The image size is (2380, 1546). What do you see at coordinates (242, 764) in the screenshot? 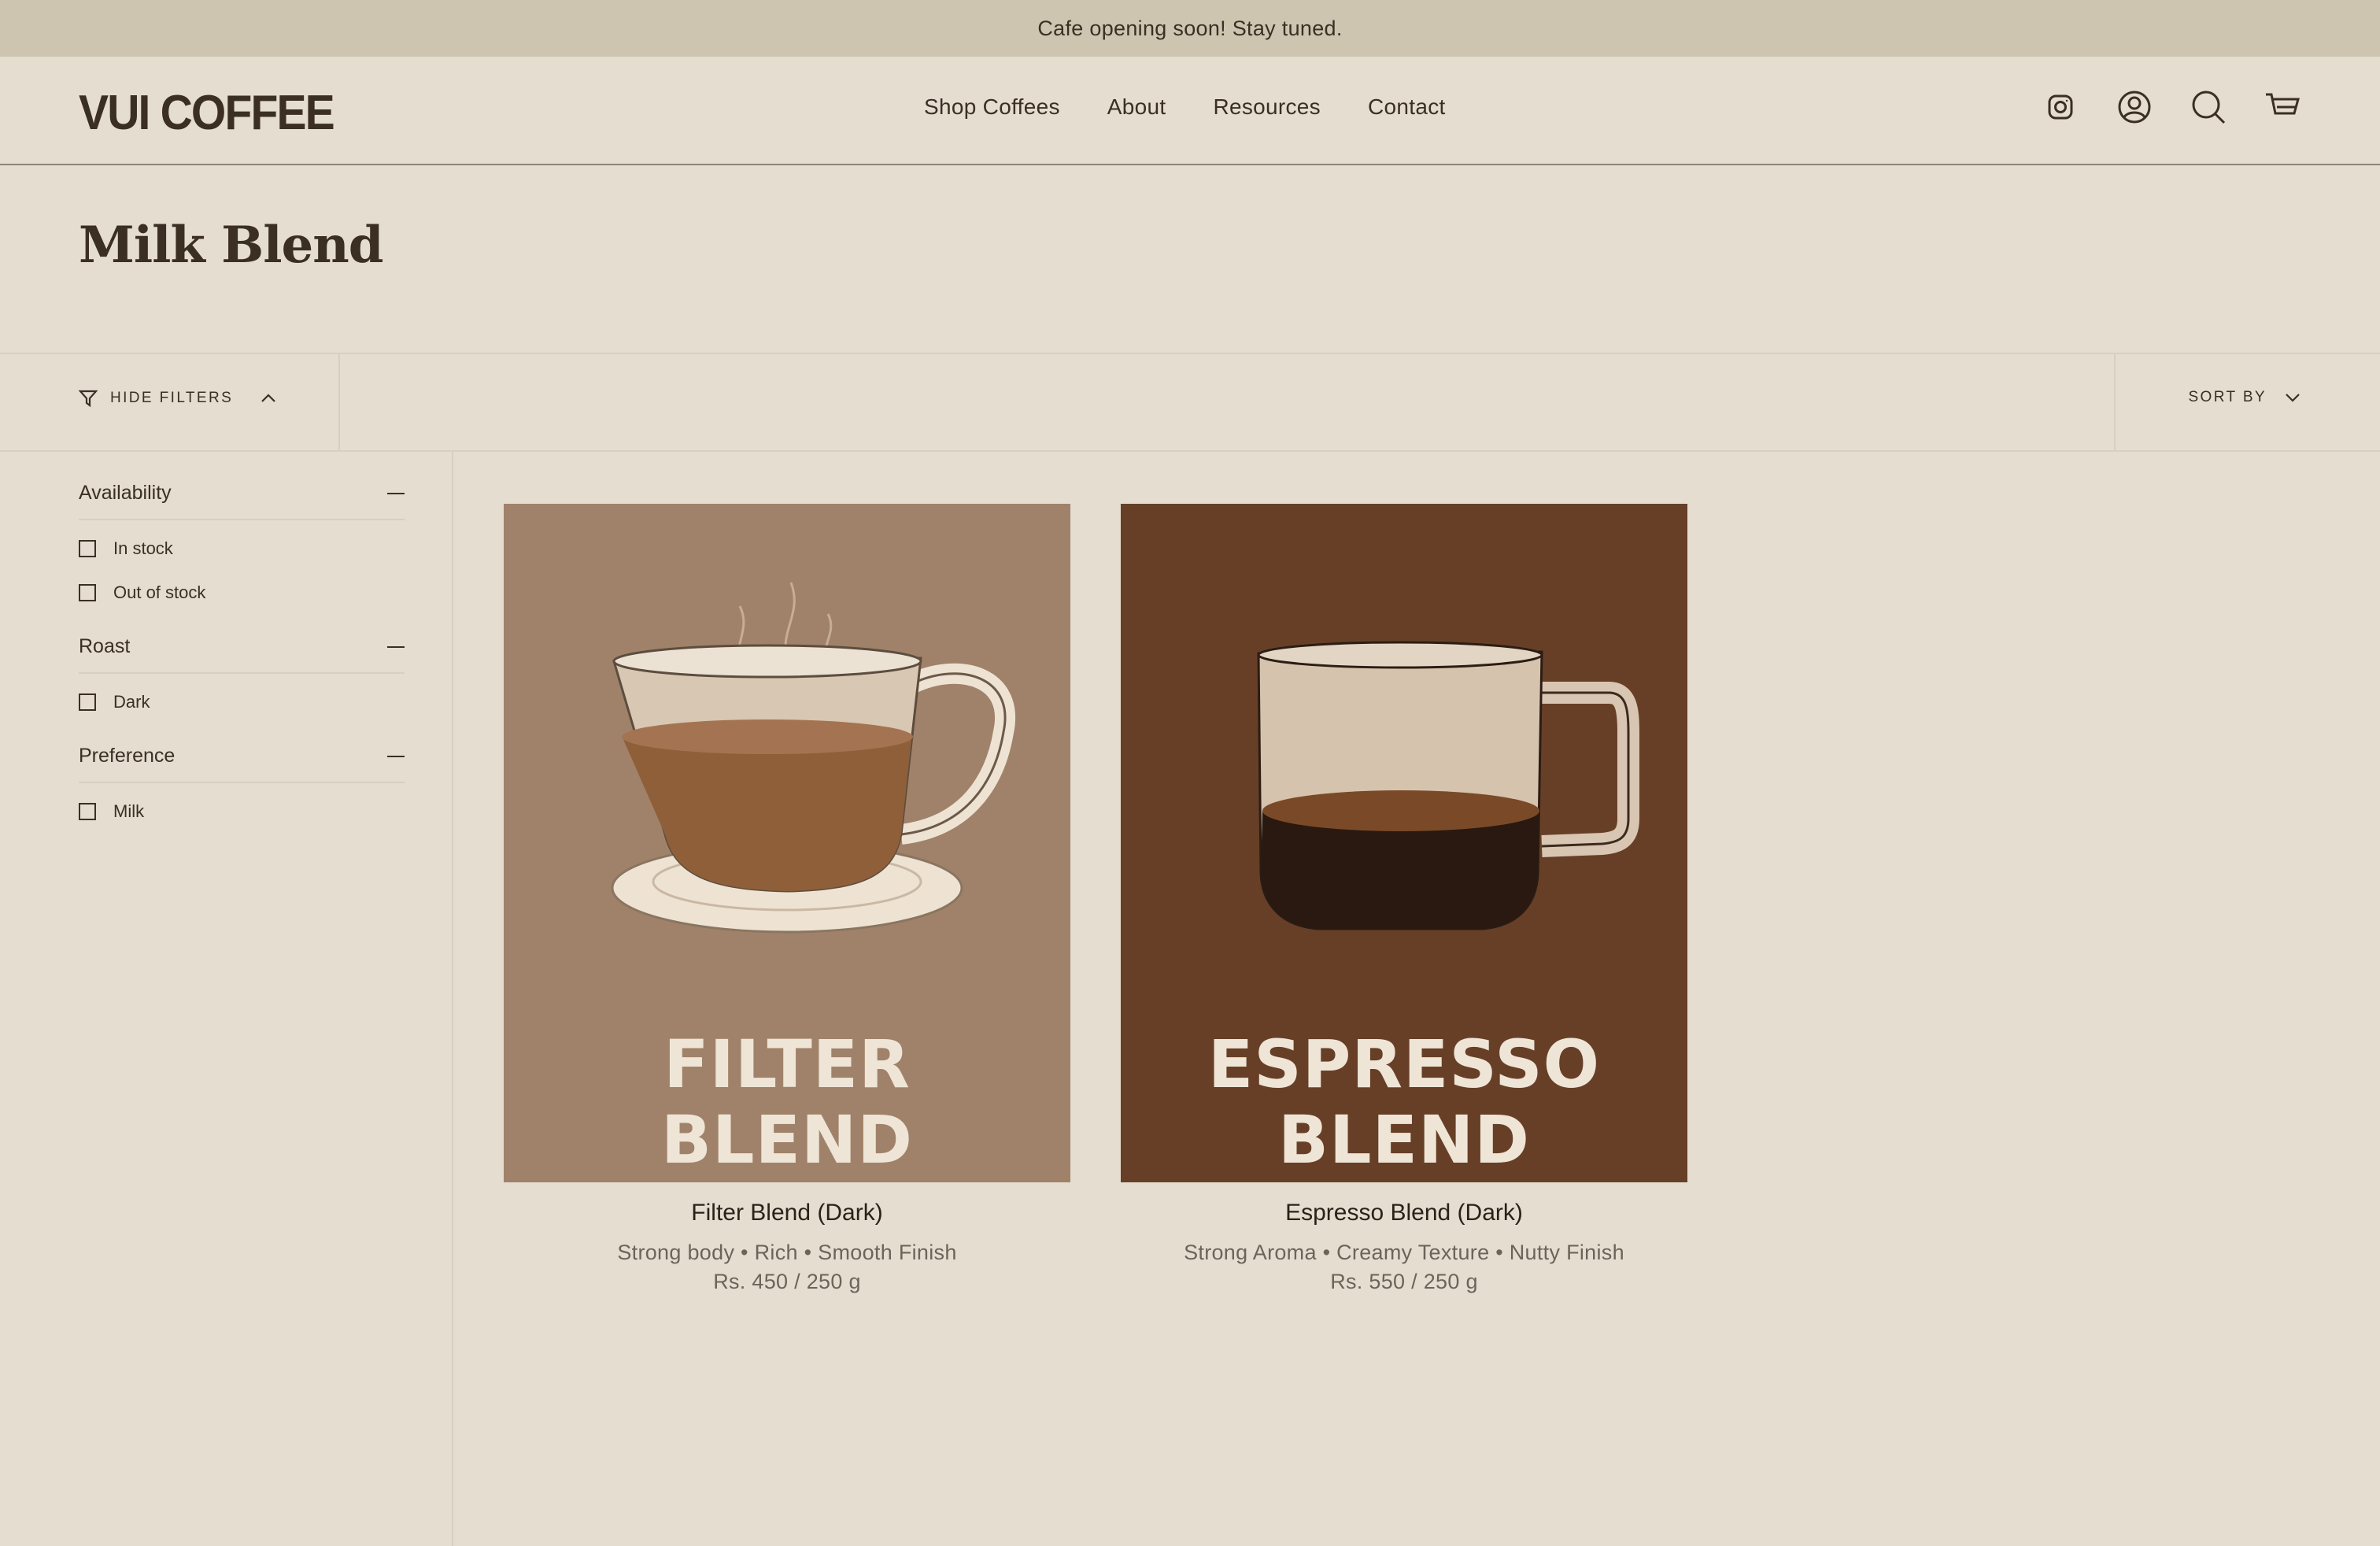
I see `filter-toggle-preference: Preference` at bounding box center [242, 764].